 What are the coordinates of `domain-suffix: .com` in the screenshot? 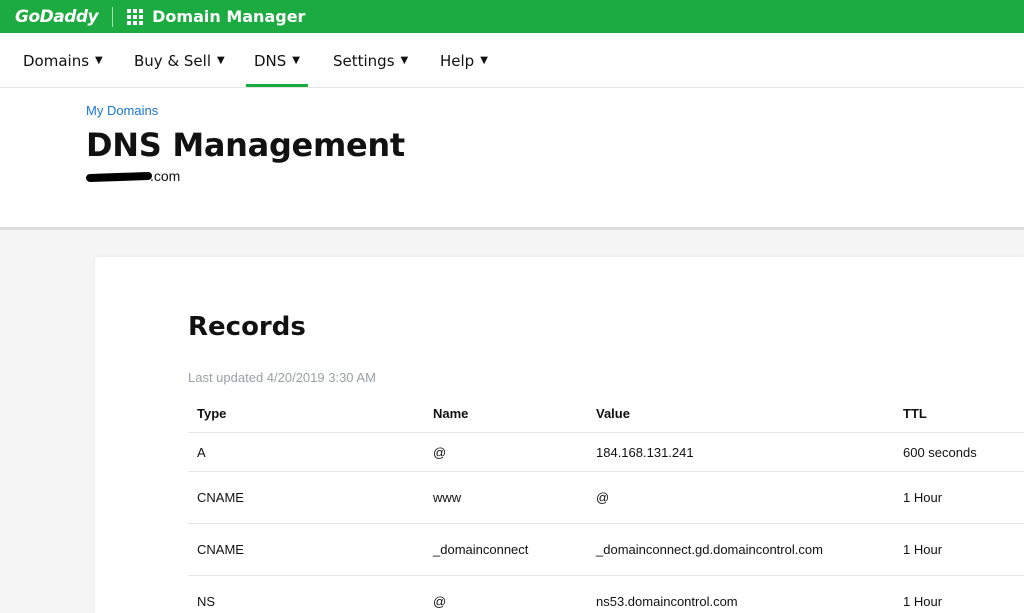 It's located at (165, 176).